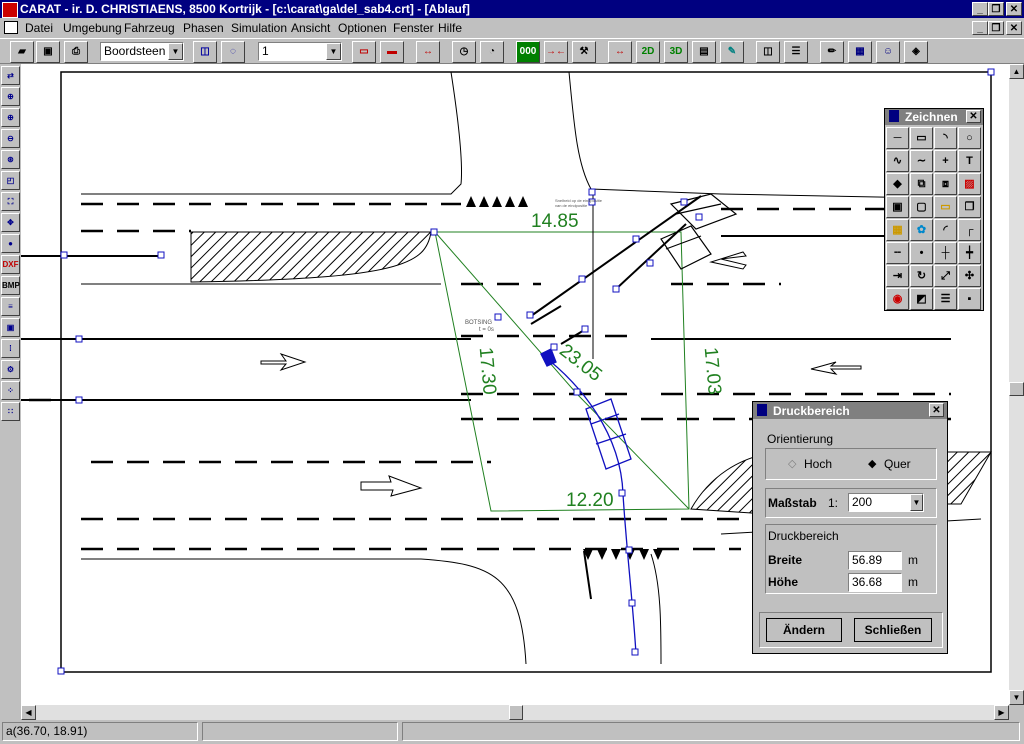 This screenshot has height=744, width=1024. What do you see at coordinates (897, 276) in the screenshot?
I see `move-tool-icon: ⇥` at bounding box center [897, 276].